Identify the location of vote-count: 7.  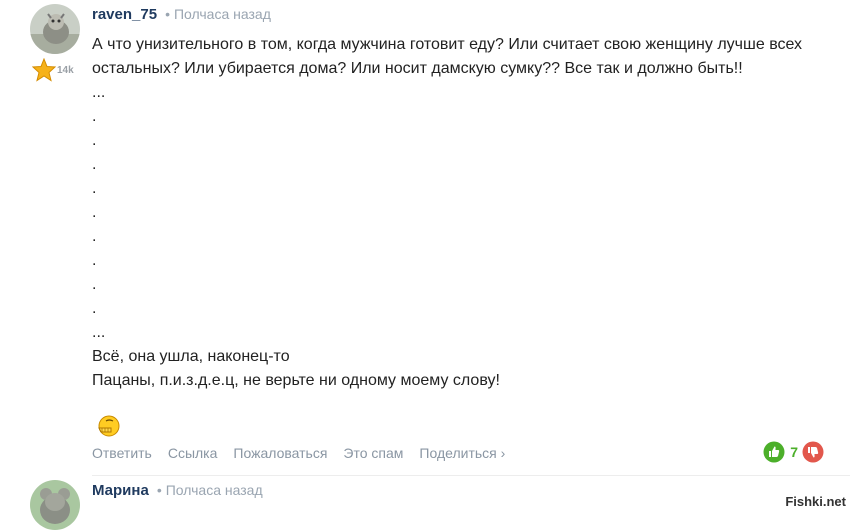
(794, 452).